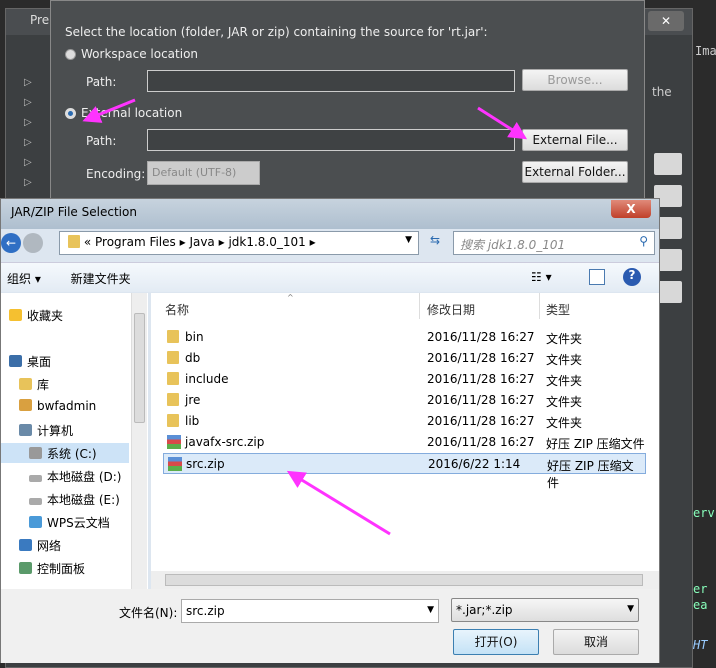  I want to click on external-radio, so click(70, 113).